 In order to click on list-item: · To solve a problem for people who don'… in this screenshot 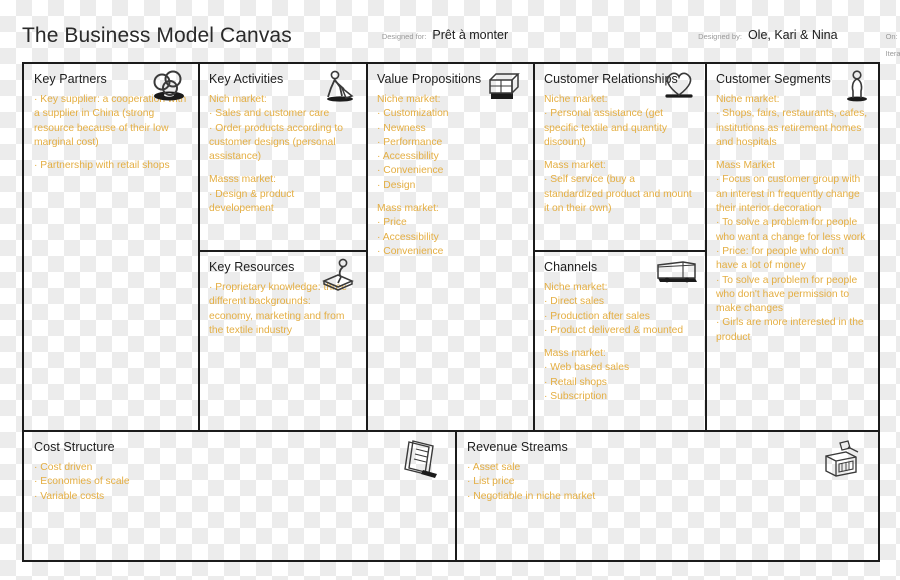, I will do `click(787, 294)`.